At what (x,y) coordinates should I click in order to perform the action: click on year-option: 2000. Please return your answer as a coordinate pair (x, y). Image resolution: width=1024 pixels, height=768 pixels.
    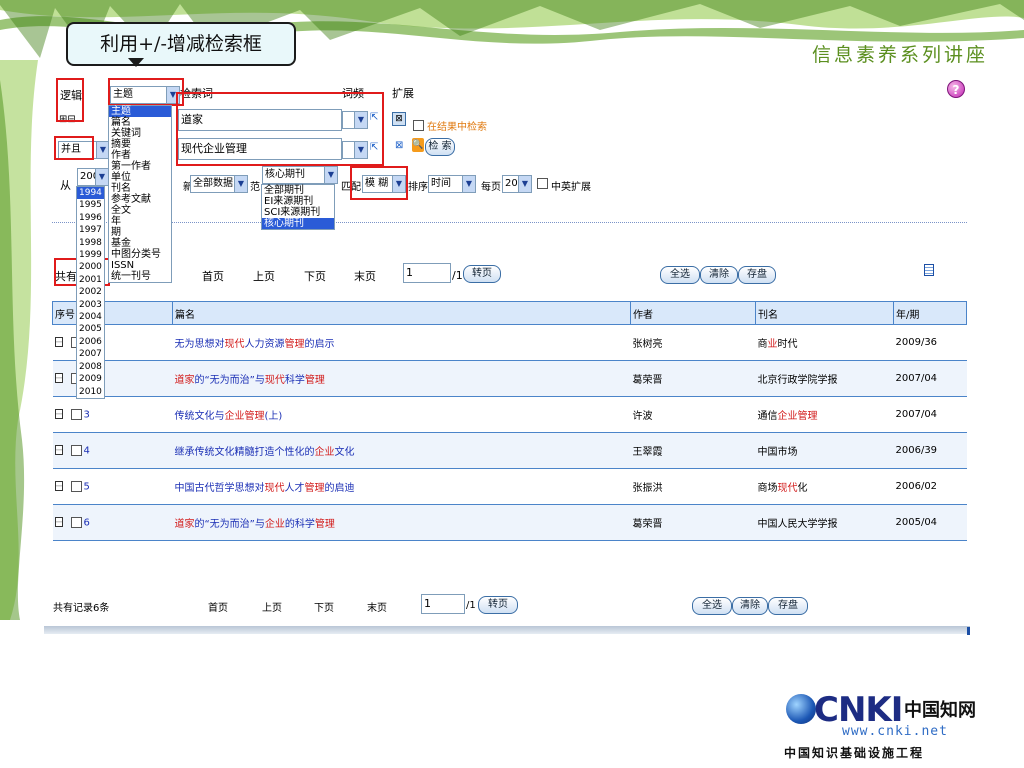
    Looking at the image, I should click on (90, 267).